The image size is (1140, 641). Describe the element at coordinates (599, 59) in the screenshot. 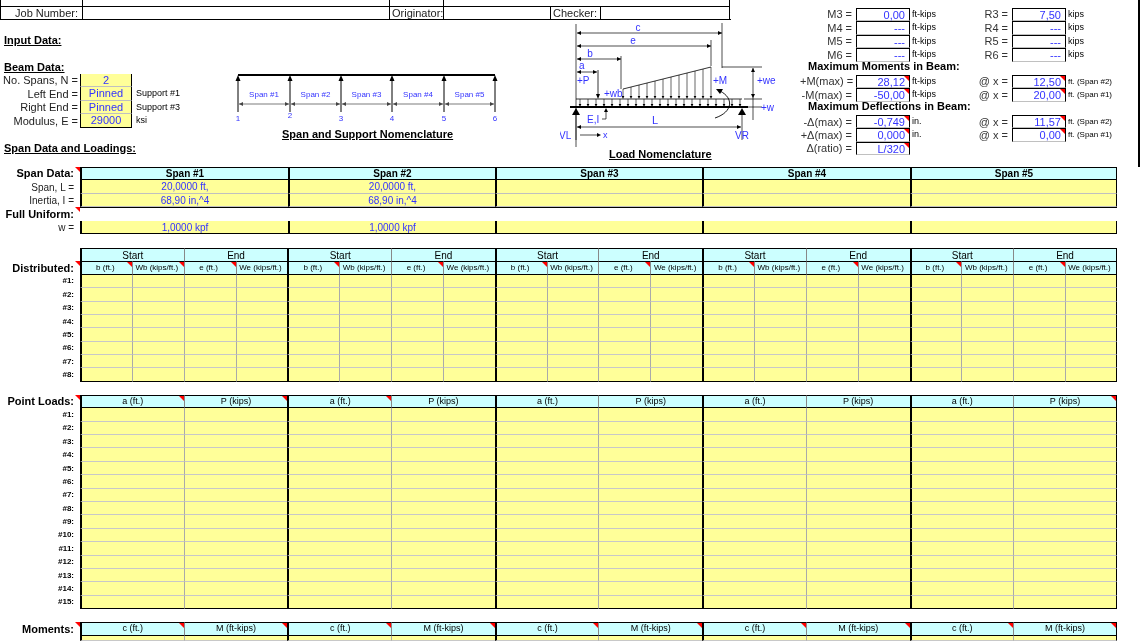

I see `dimension-arrow` at that location.